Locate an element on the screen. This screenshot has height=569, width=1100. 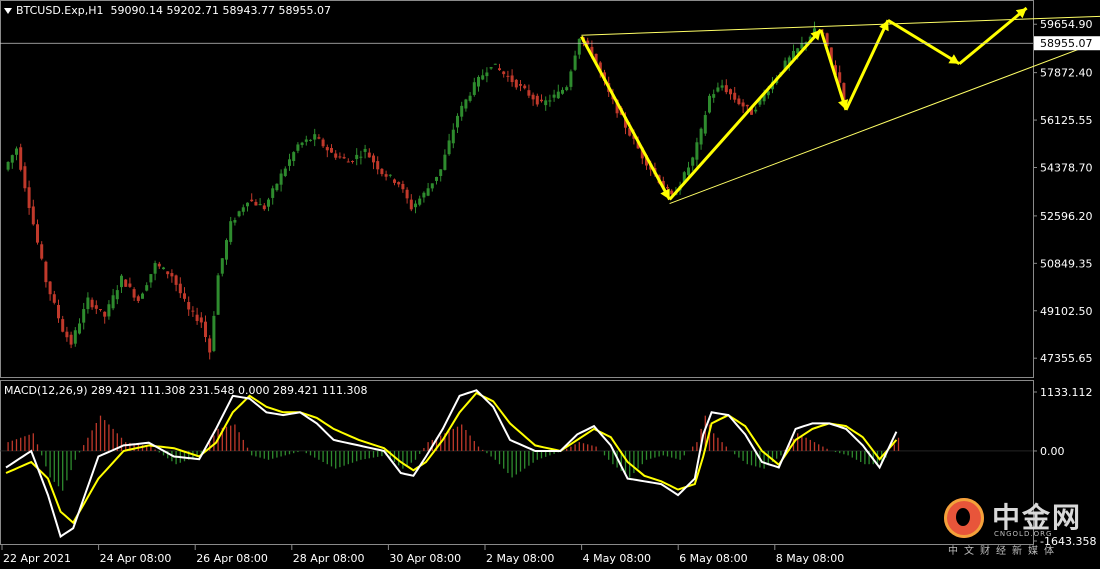
time-axis-label: 4 May 08:00 is located at coordinates (617, 558).